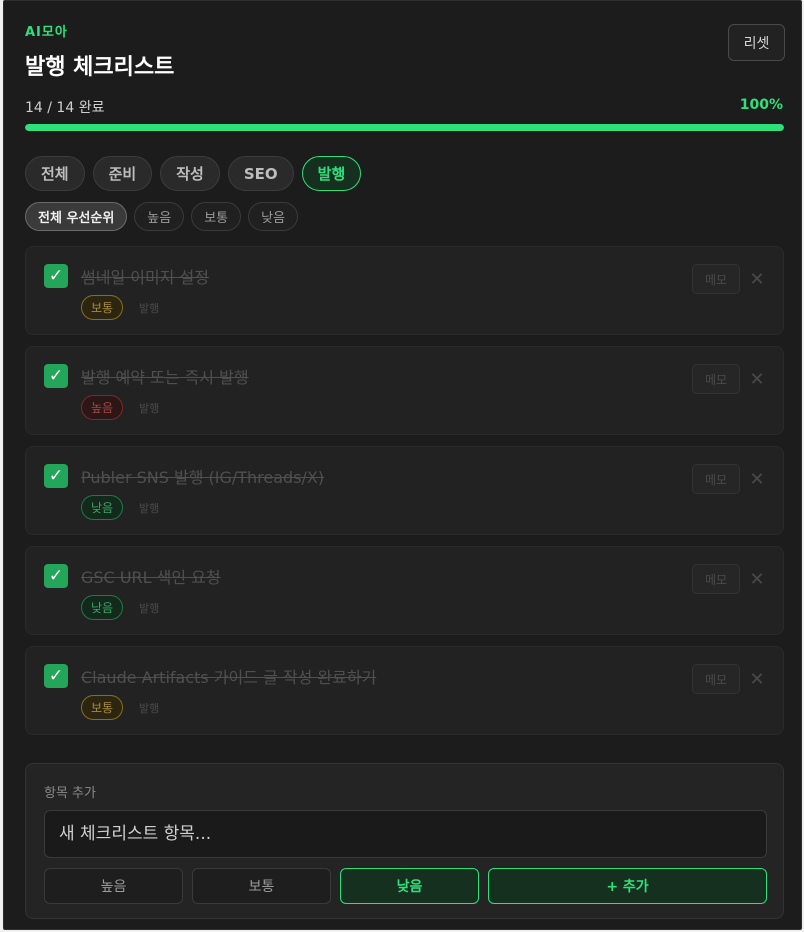 Image resolution: width=804 pixels, height=932 pixels. Describe the element at coordinates (165, 377) in the screenshot. I see `item-title: 발행 예약 또는 즉시 발행` at that location.